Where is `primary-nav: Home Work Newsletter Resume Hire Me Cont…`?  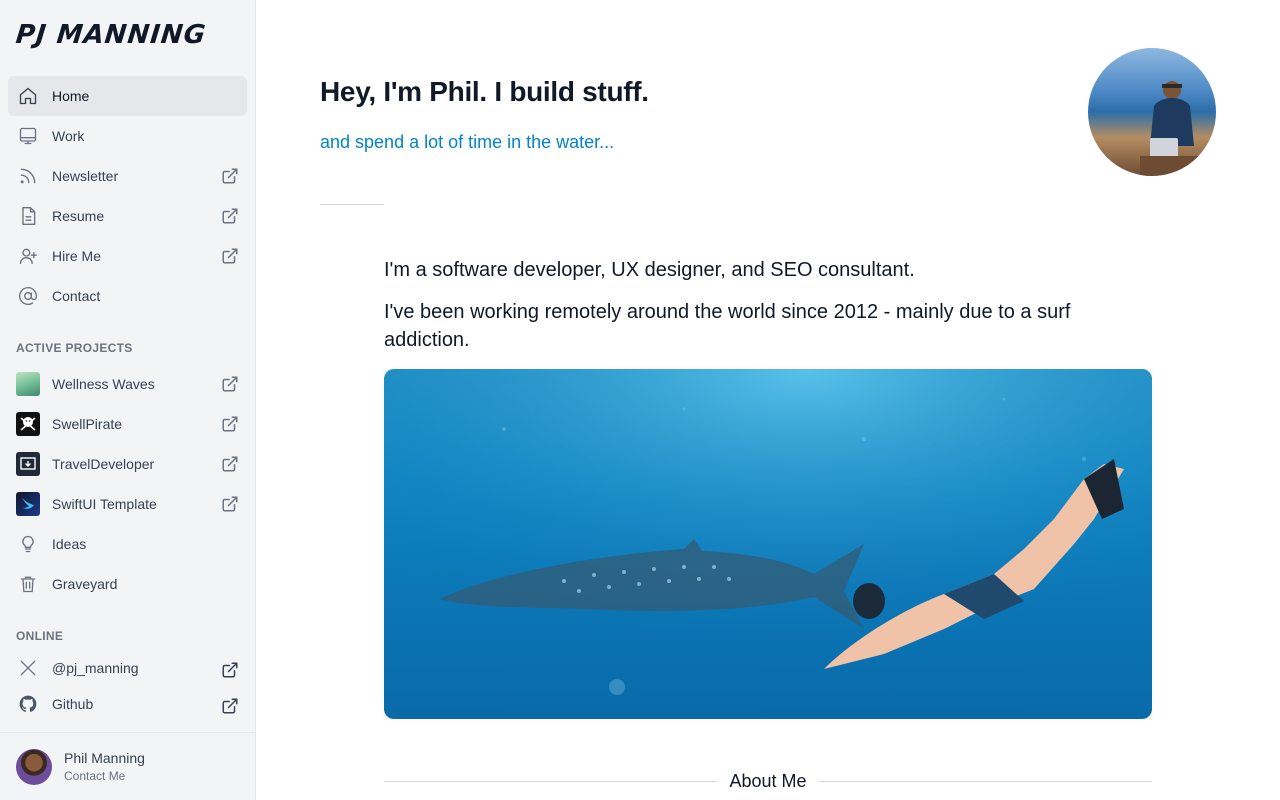 primary-nav: Home Work Newsletter Resume Hire Me Cont… is located at coordinates (127, 196).